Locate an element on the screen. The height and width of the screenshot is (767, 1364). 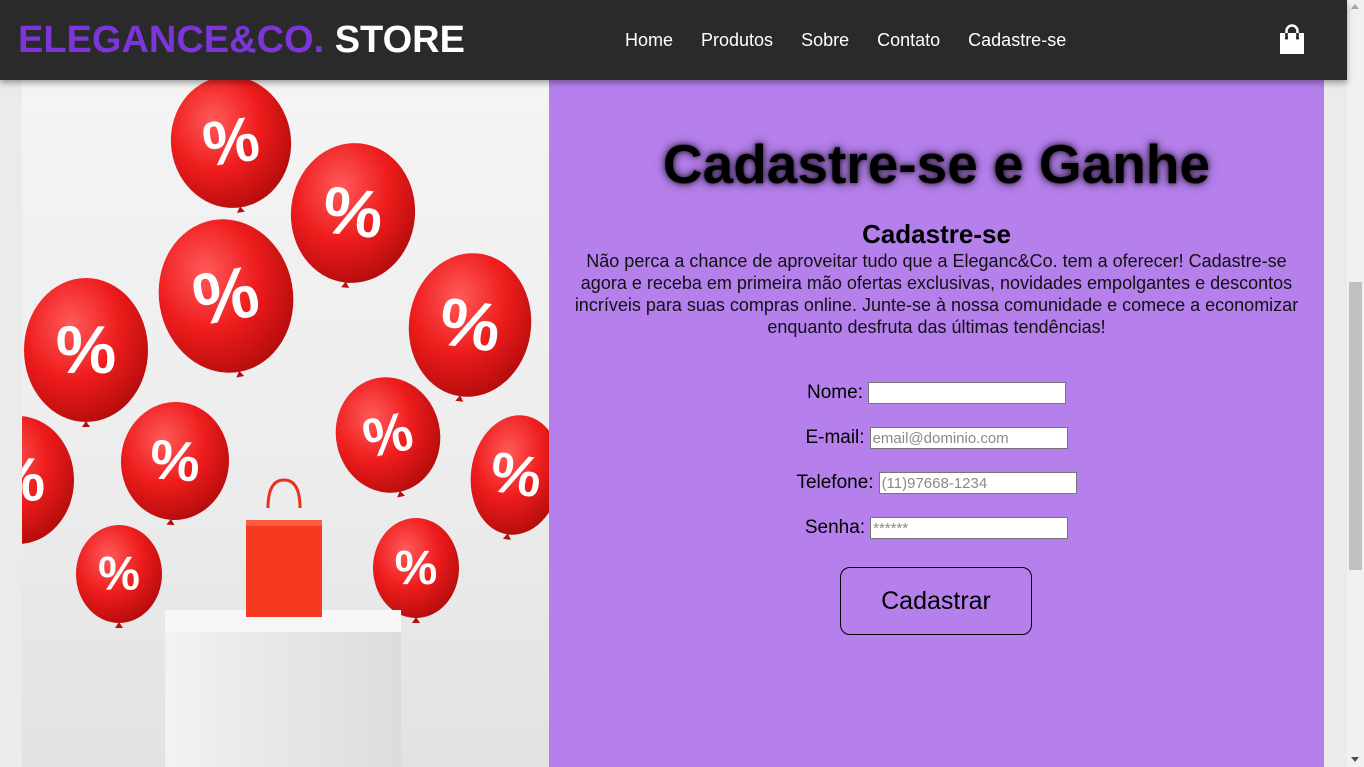
page-scrollbar is located at coordinates (1355, 383).